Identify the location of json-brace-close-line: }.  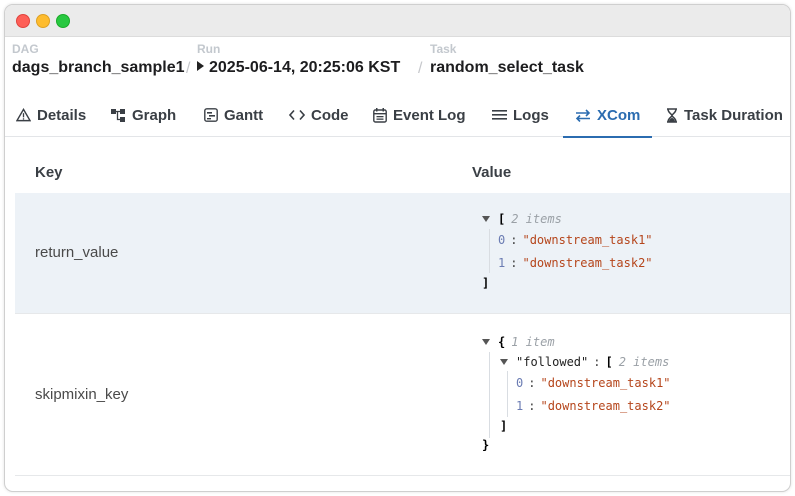
(485, 445).